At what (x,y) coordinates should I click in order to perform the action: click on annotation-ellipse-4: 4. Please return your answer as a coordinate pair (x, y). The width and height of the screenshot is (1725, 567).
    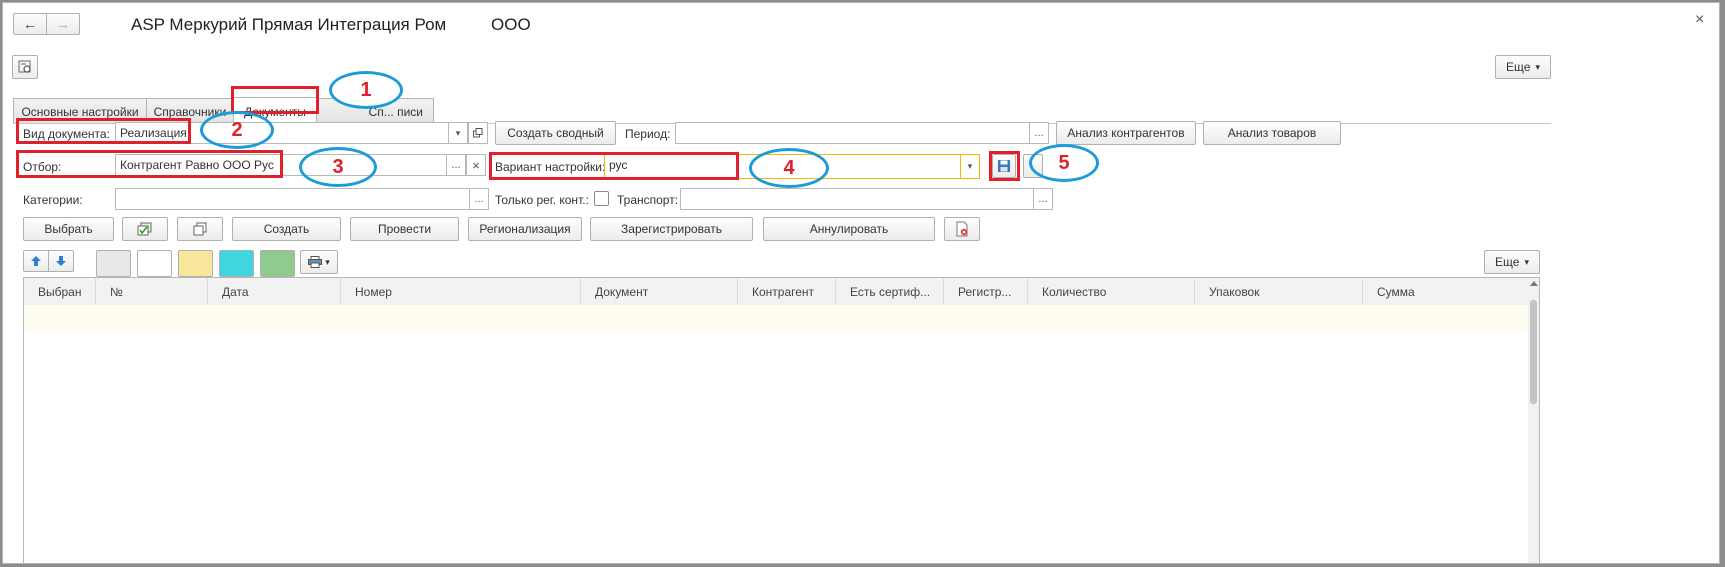
    Looking at the image, I should click on (789, 168).